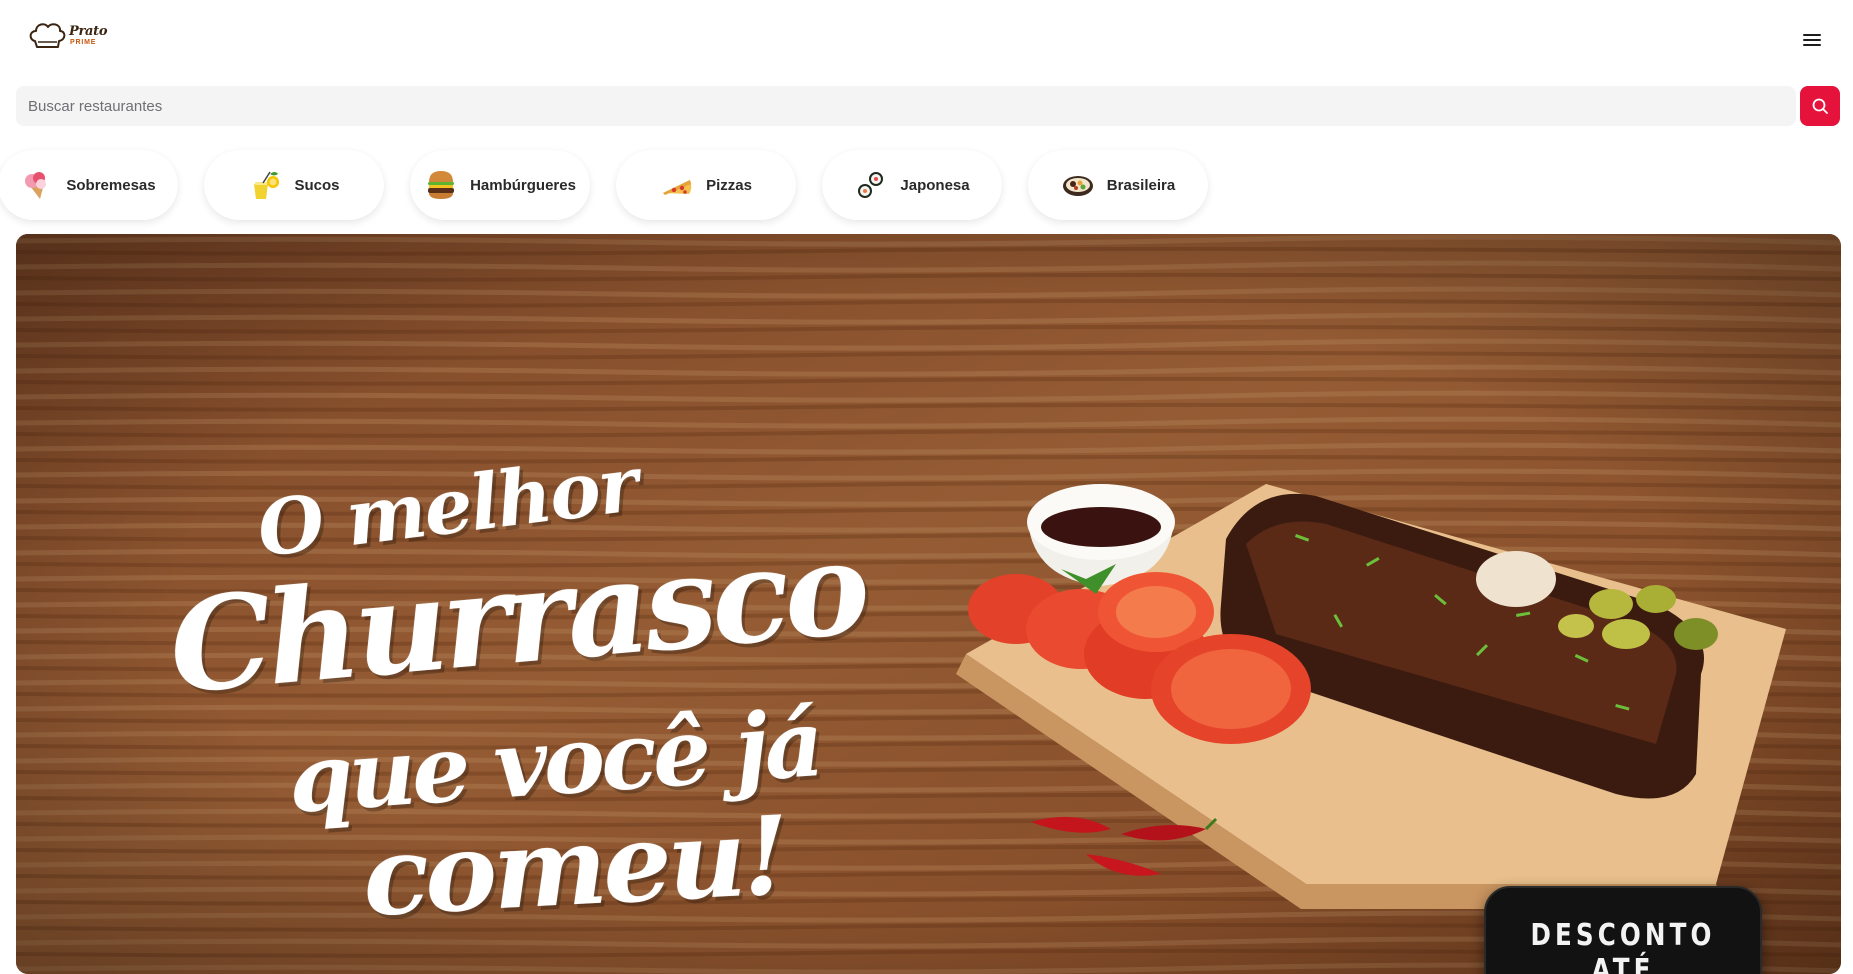  I want to click on sushi-icon, so click(871, 185).